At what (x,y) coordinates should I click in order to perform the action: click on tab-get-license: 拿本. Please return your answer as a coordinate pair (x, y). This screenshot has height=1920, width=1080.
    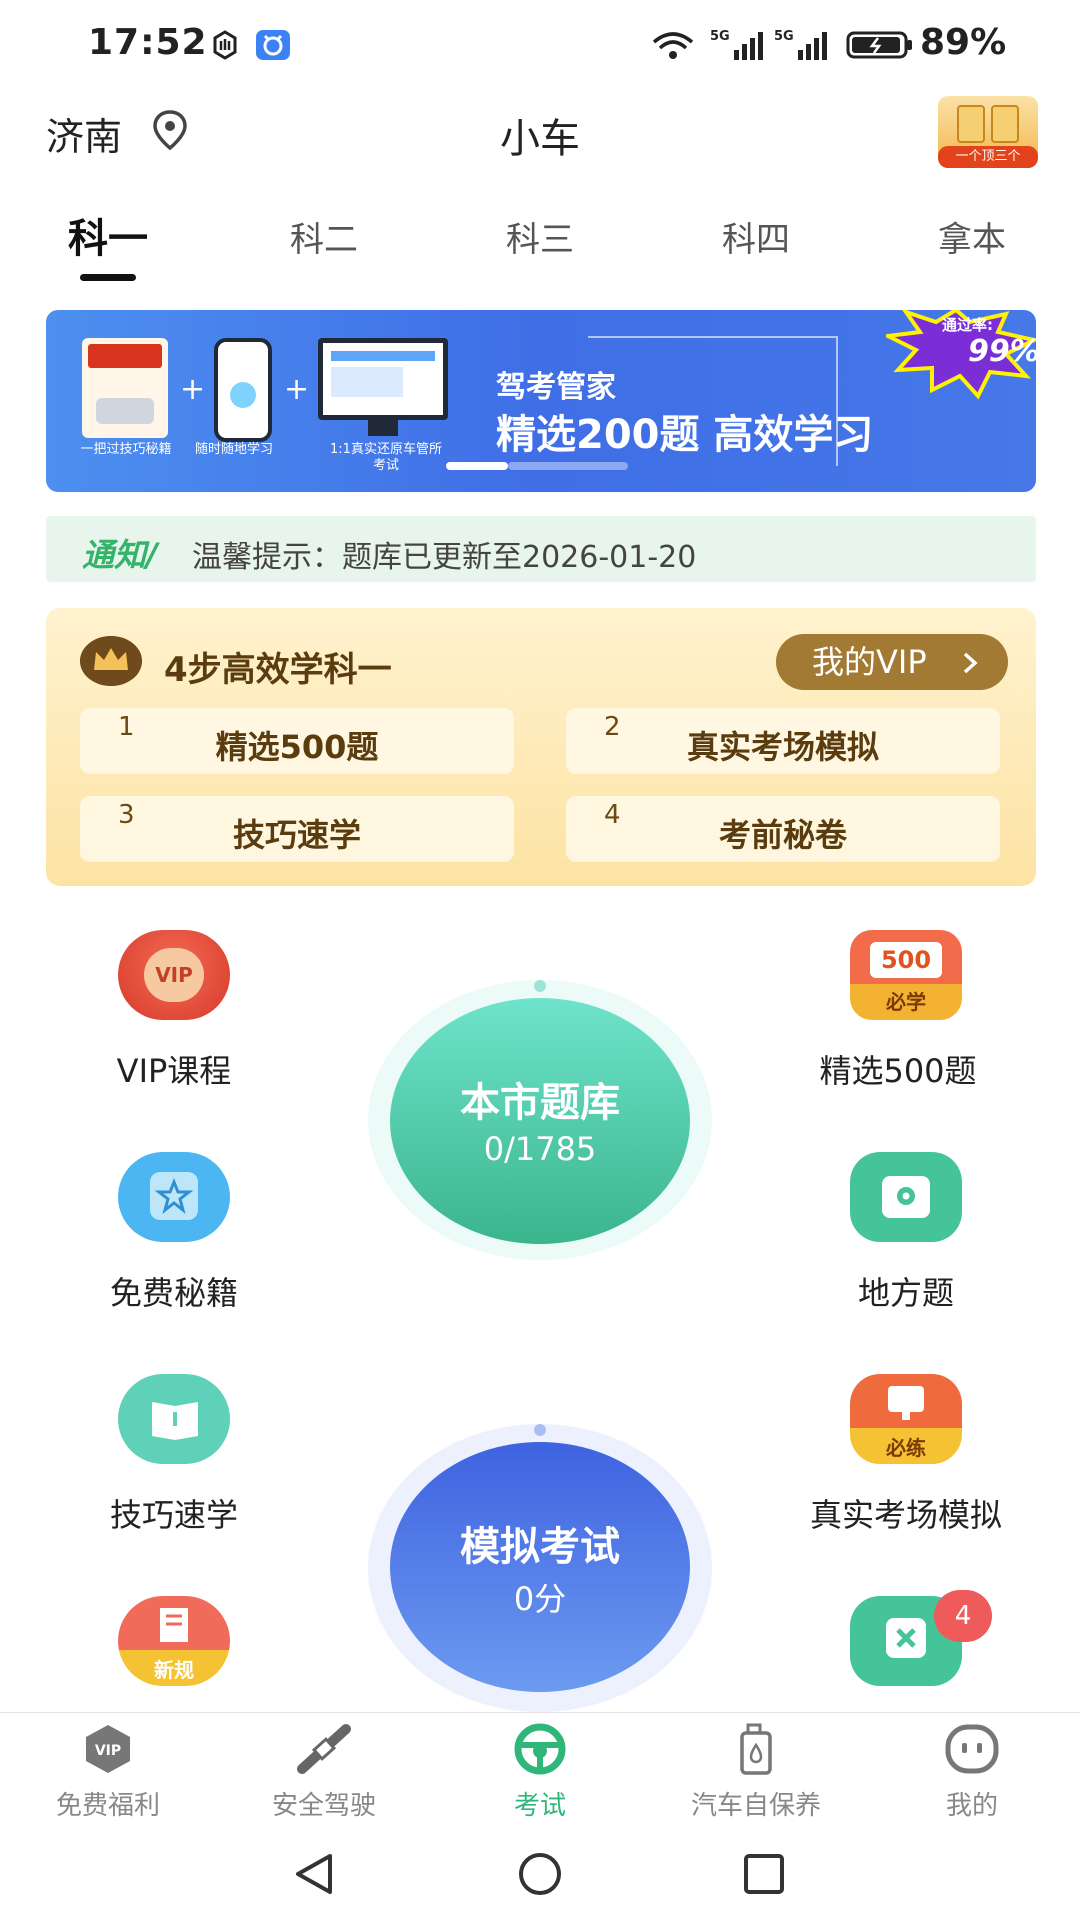
    Looking at the image, I should click on (972, 236).